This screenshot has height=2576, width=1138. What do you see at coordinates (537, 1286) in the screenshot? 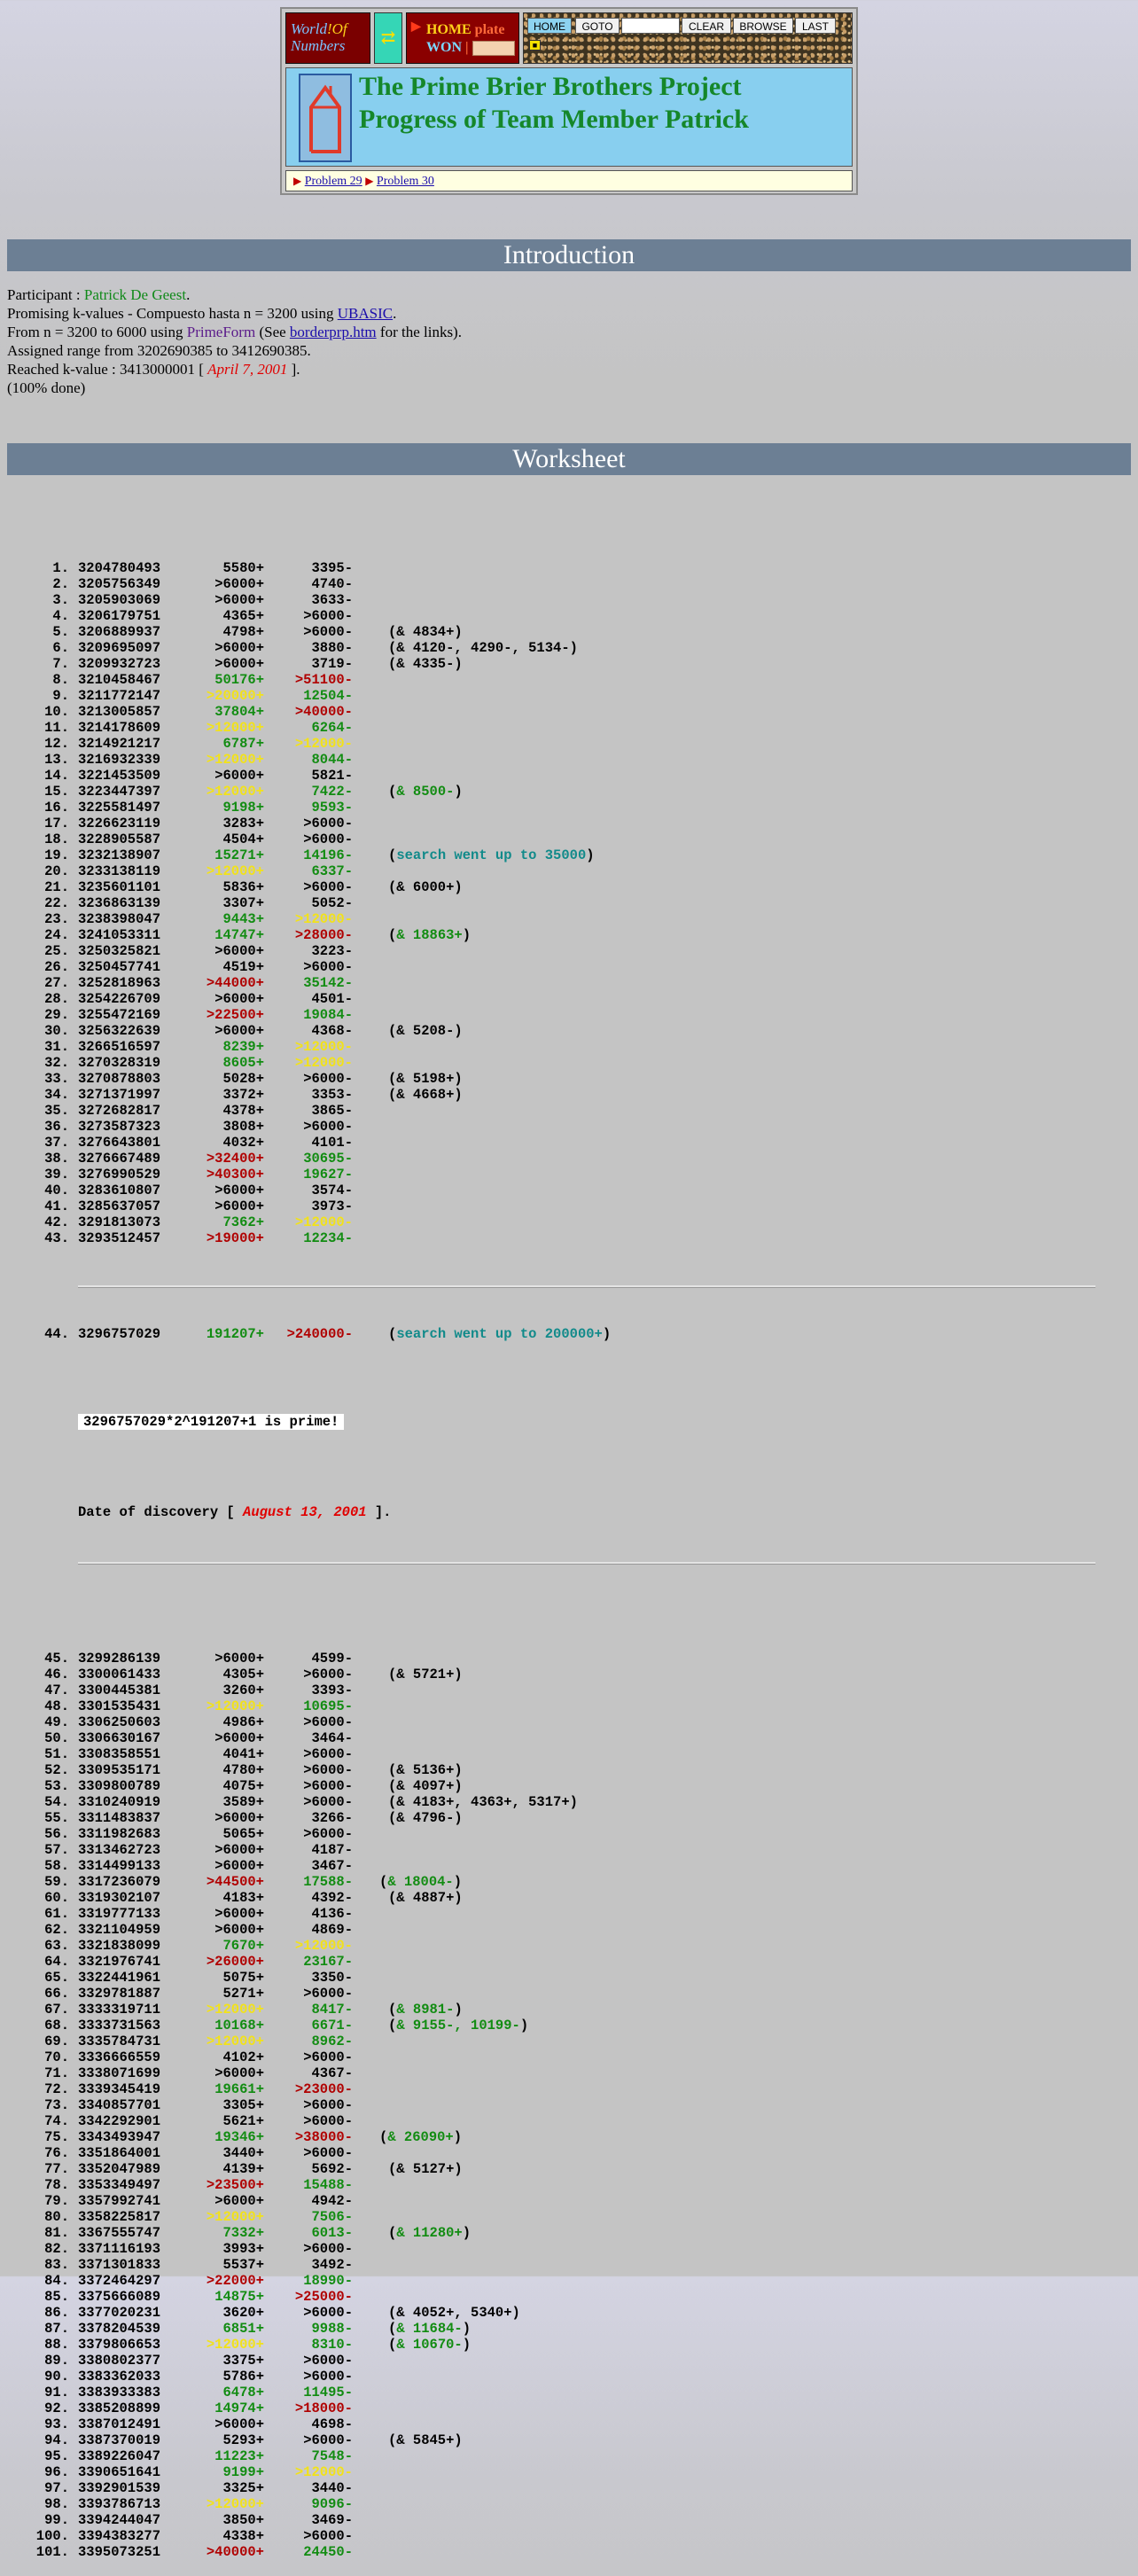
I see `divider` at bounding box center [537, 1286].